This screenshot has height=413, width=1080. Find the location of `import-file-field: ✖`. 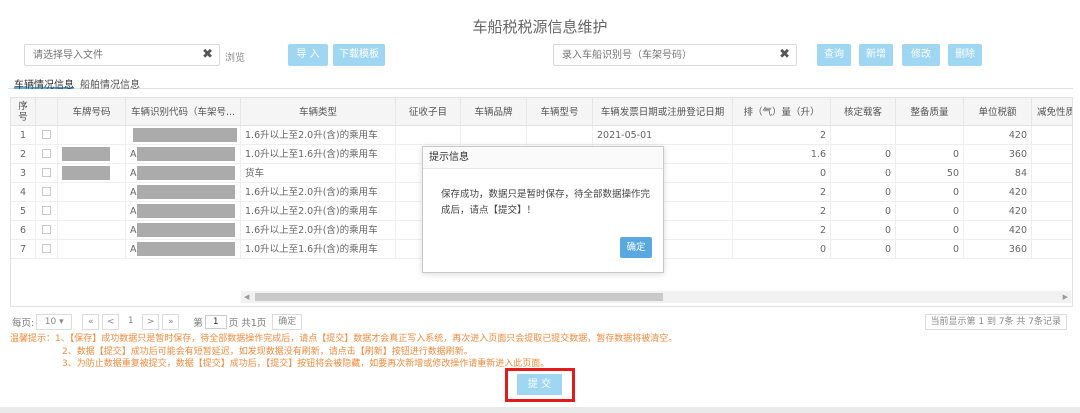

import-file-field: ✖ is located at coordinates (122, 55).